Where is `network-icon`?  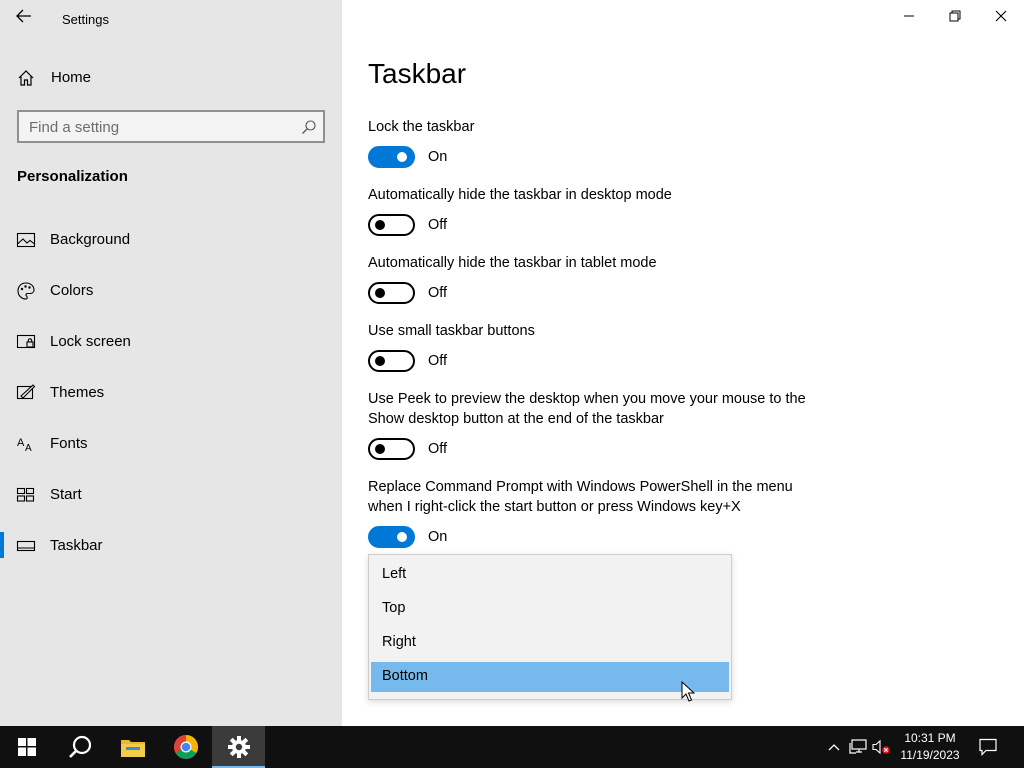 network-icon is located at coordinates (858, 746).